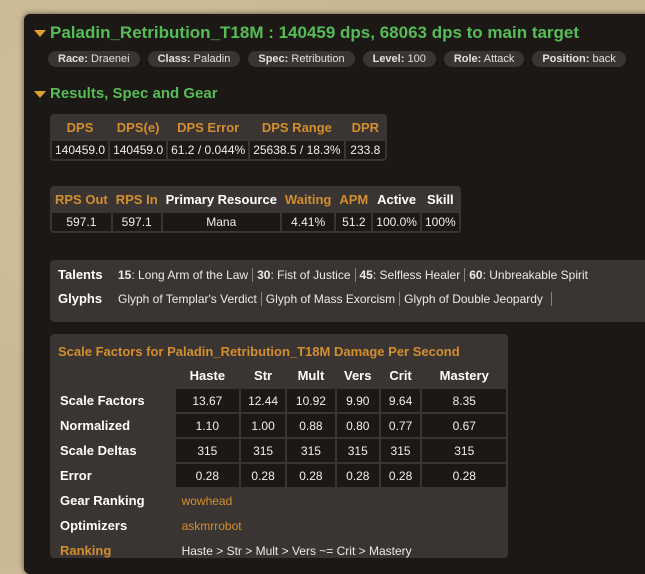 Image resolution: width=645 pixels, height=574 pixels. Describe the element at coordinates (464, 425) in the screenshot. I see `scale-value: 0.67` at that location.